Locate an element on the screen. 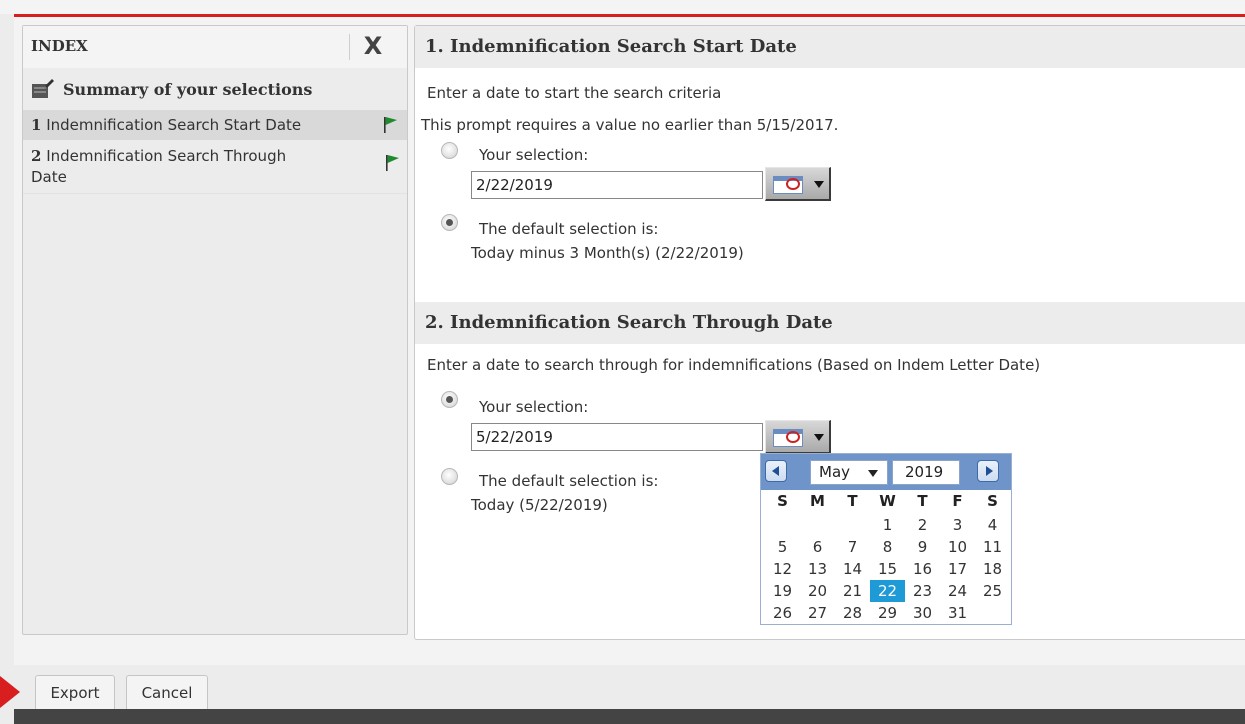 This screenshot has height=724, width=1245. calendar-day: 11 is located at coordinates (992, 547).